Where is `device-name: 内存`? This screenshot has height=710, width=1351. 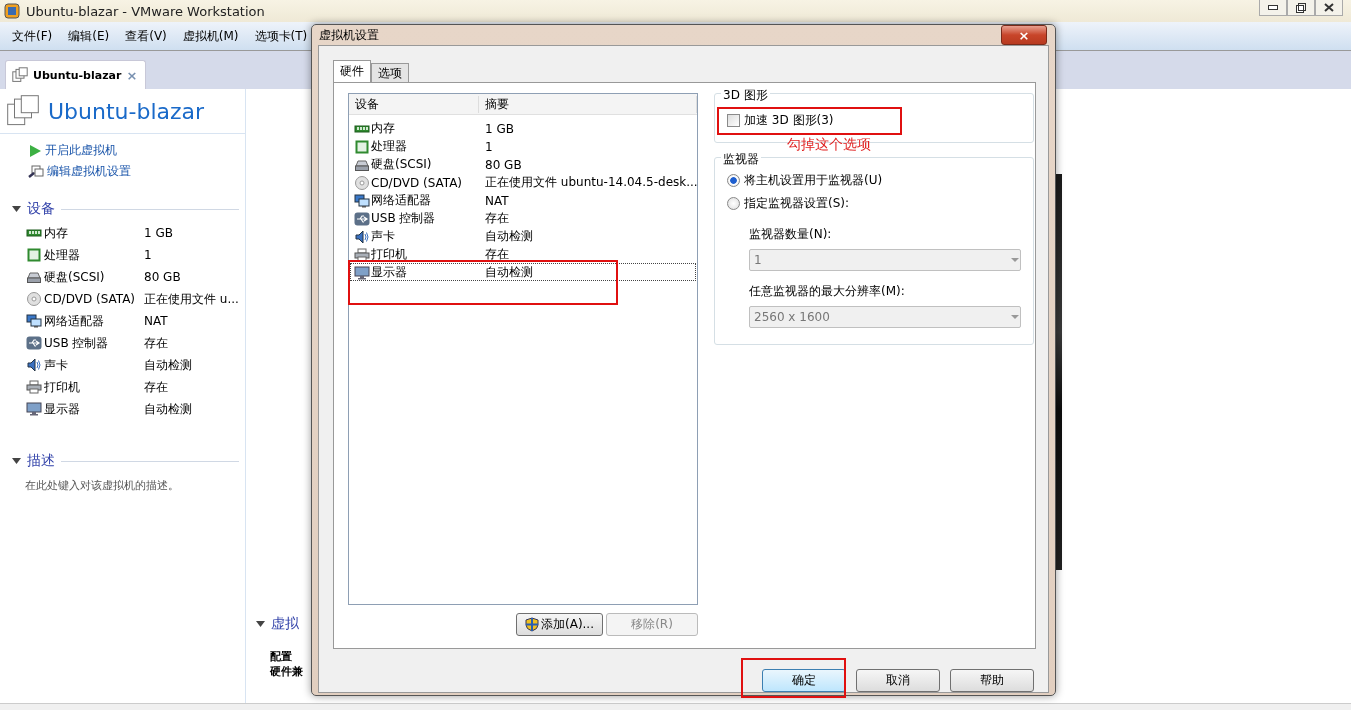 device-name: 内存 is located at coordinates (56, 233).